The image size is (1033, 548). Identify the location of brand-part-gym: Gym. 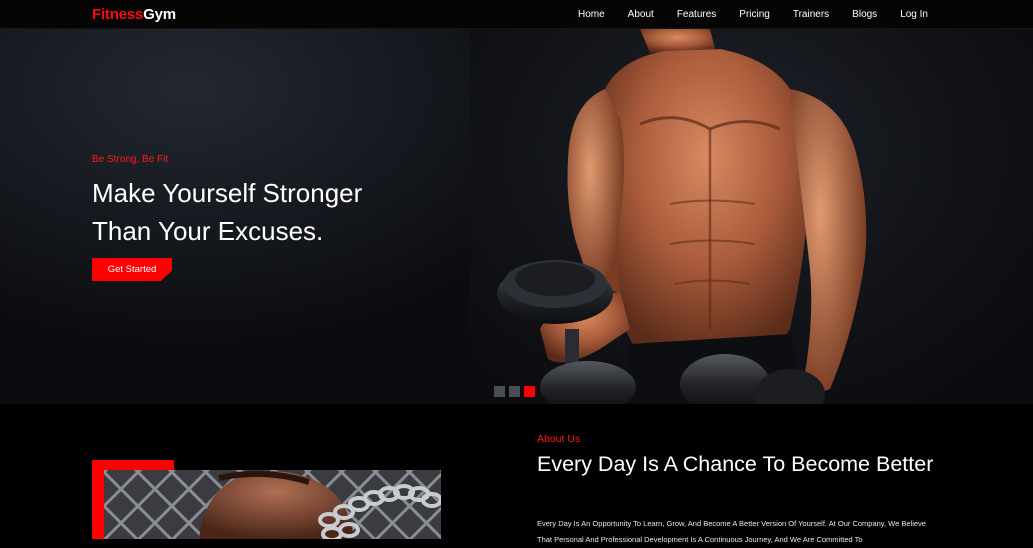
(159, 14).